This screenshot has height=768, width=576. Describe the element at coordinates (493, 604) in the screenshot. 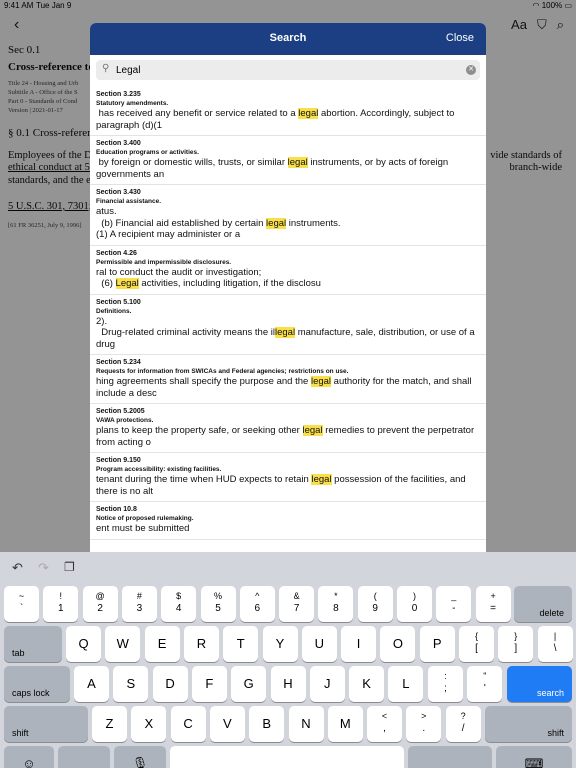

I see `key-13: + =` at that location.